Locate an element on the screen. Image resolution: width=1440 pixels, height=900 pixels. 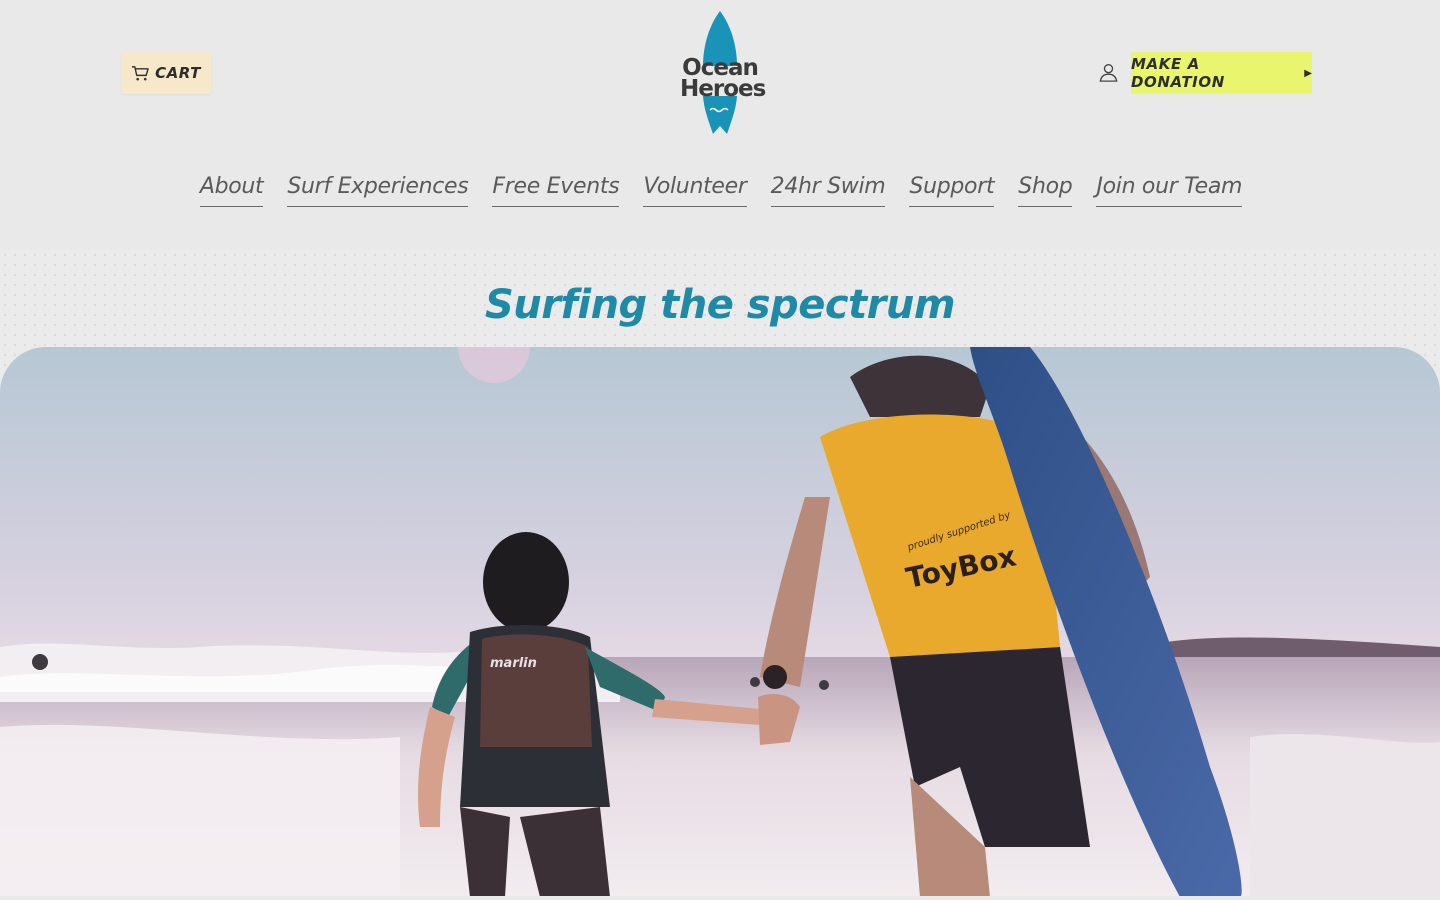
nav-item-volunteer: Volunteer is located at coordinates (695, 187).